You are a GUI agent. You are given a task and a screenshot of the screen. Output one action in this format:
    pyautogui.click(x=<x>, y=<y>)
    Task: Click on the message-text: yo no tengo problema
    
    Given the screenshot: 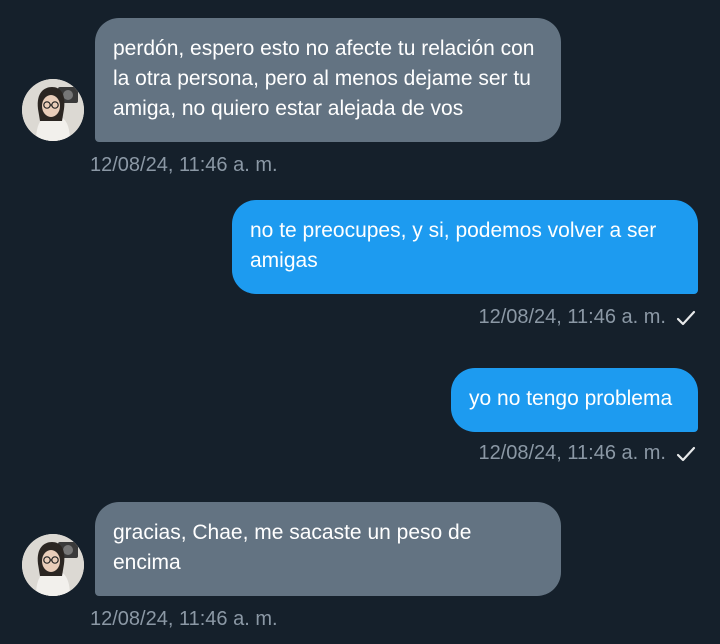 What is the action you would take?
    pyautogui.click(x=571, y=398)
    